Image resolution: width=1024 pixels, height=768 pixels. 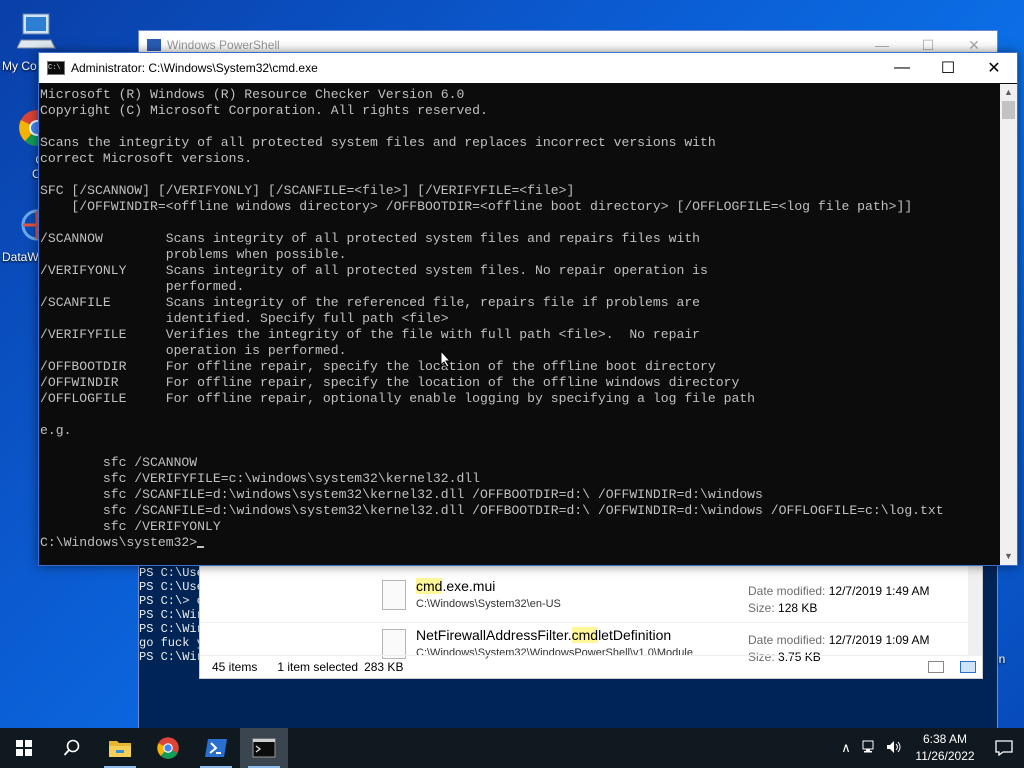 What do you see at coordinates (945, 756) in the screenshot?
I see `clock-date: 11/26/2022` at bounding box center [945, 756].